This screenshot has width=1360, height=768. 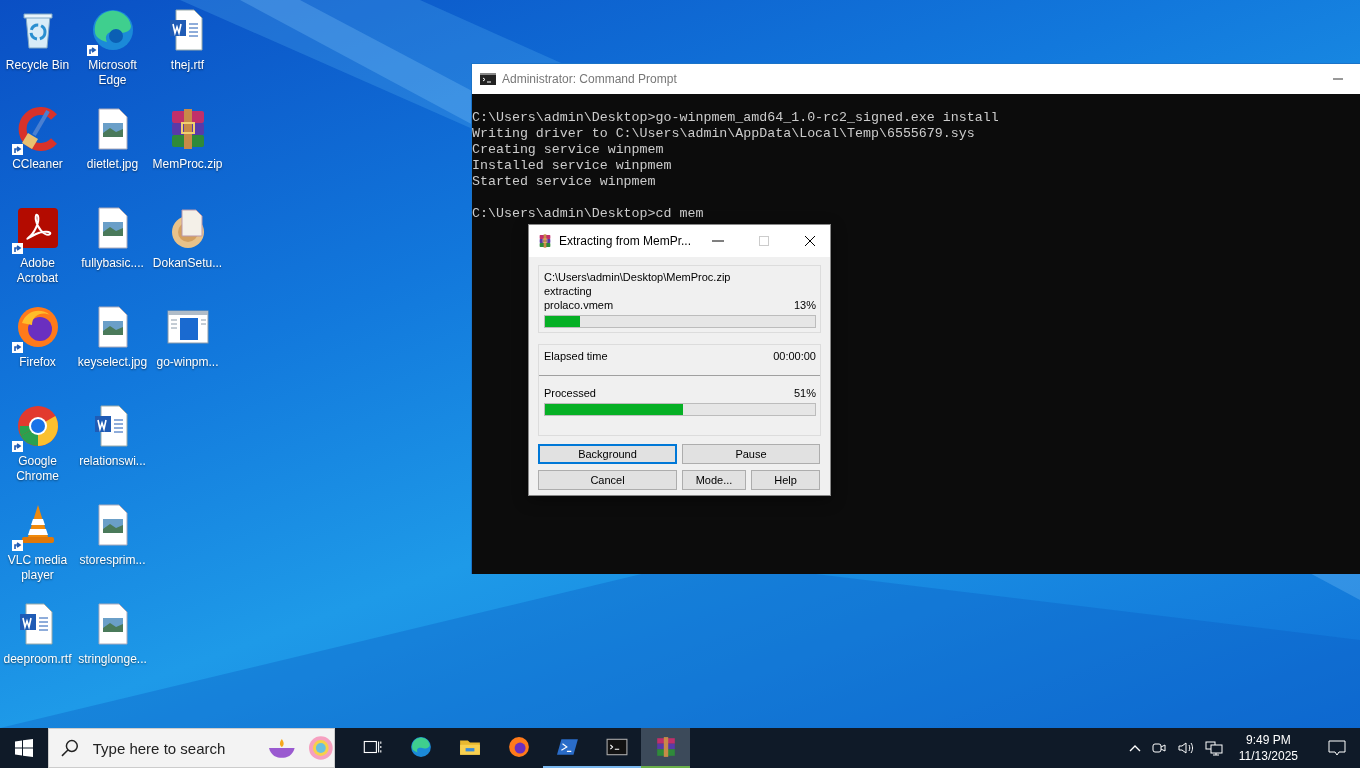 I want to click on volume-icon, so click(x=1185, y=748).